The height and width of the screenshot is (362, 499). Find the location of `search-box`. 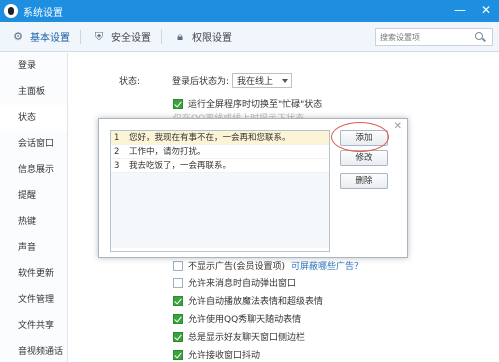

search-box is located at coordinates (434, 37).